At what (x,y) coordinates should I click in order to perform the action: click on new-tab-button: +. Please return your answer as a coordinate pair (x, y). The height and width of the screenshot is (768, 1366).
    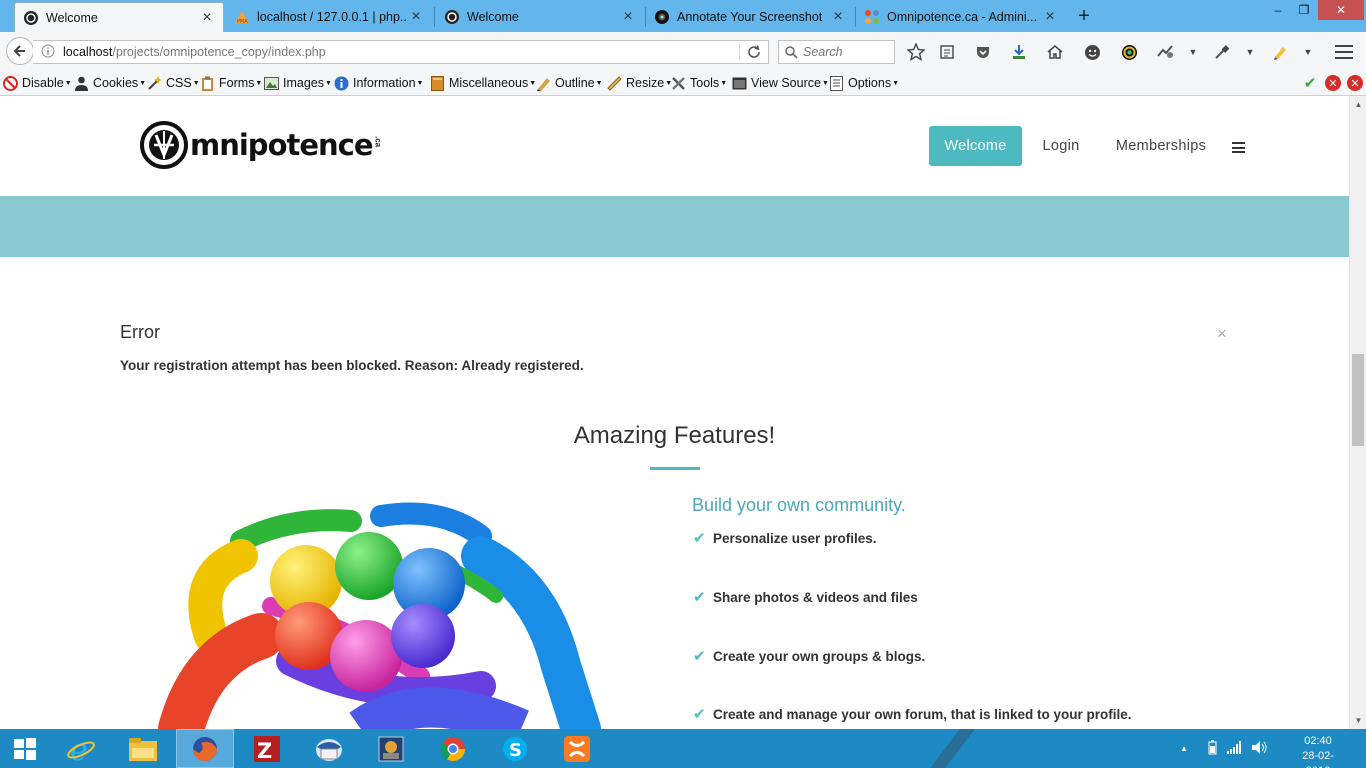
    Looking at the image, I should click on (1084, 16).